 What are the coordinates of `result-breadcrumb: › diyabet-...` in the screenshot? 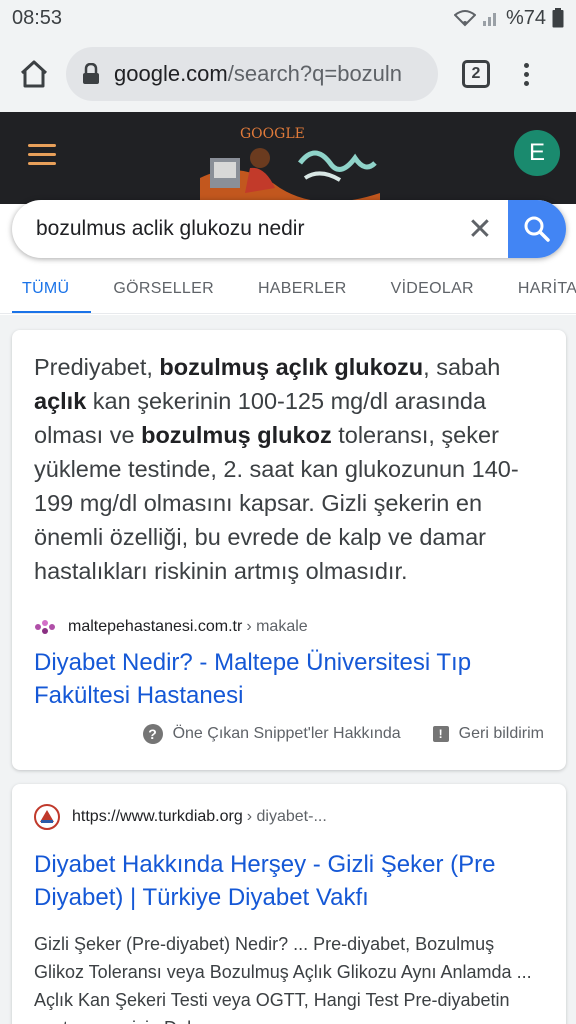 It's located at (286, 816).